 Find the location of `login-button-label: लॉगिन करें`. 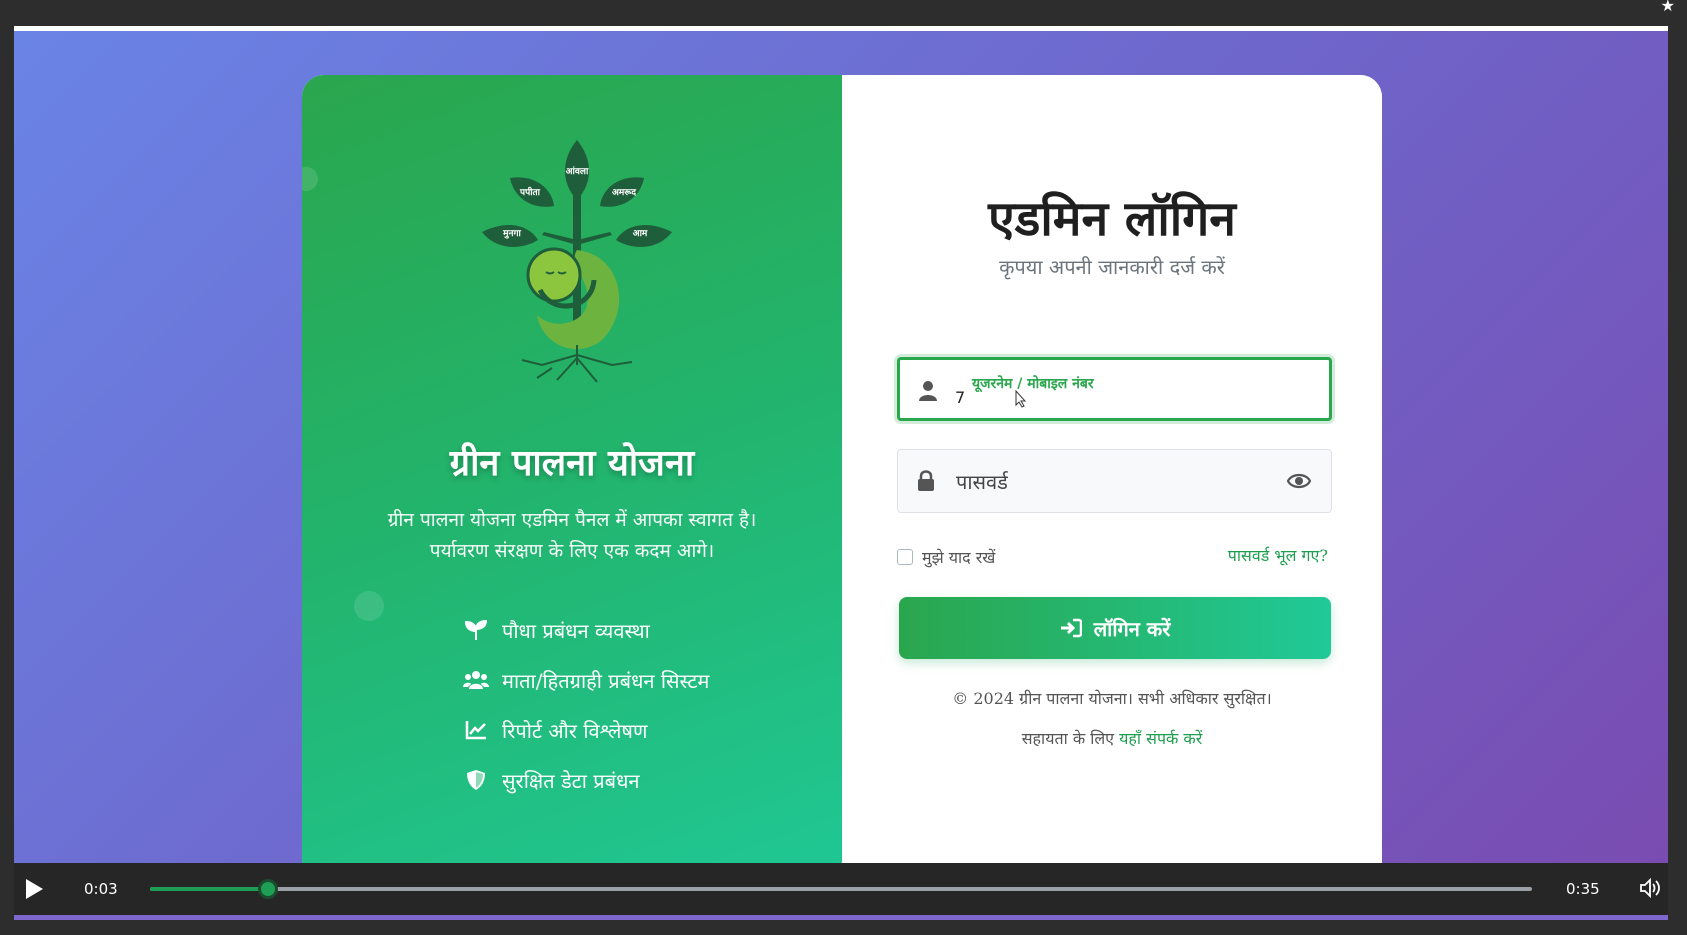

login-button-label: लॉगिन करें is located at coordinates (1132, 628).